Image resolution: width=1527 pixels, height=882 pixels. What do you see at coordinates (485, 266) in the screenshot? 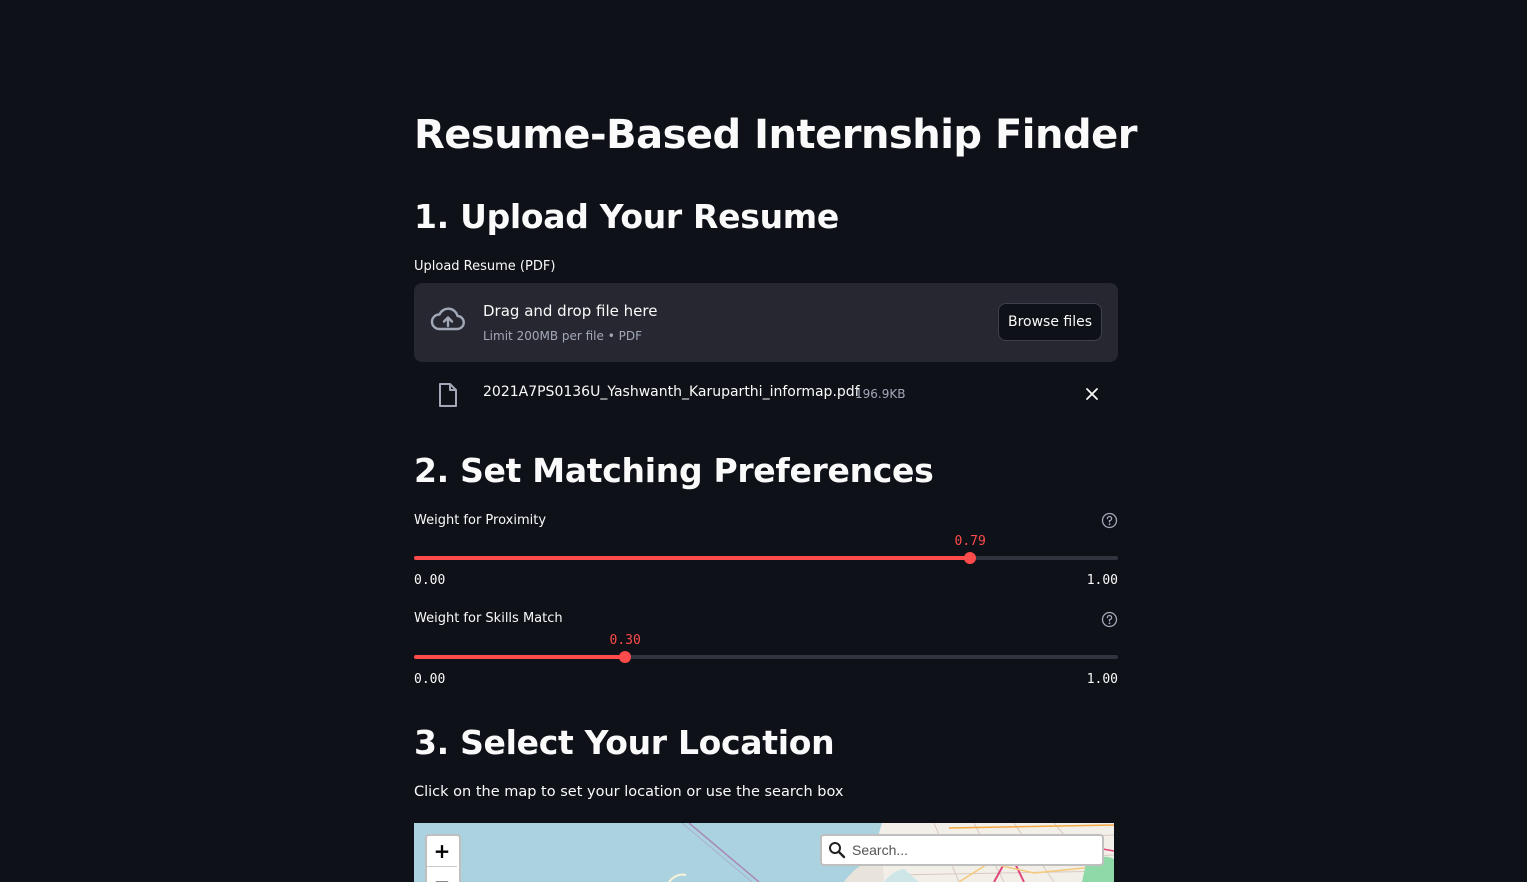
I see `upload-label: Upload Resume (PDF)` at bounding box center [485, 266].